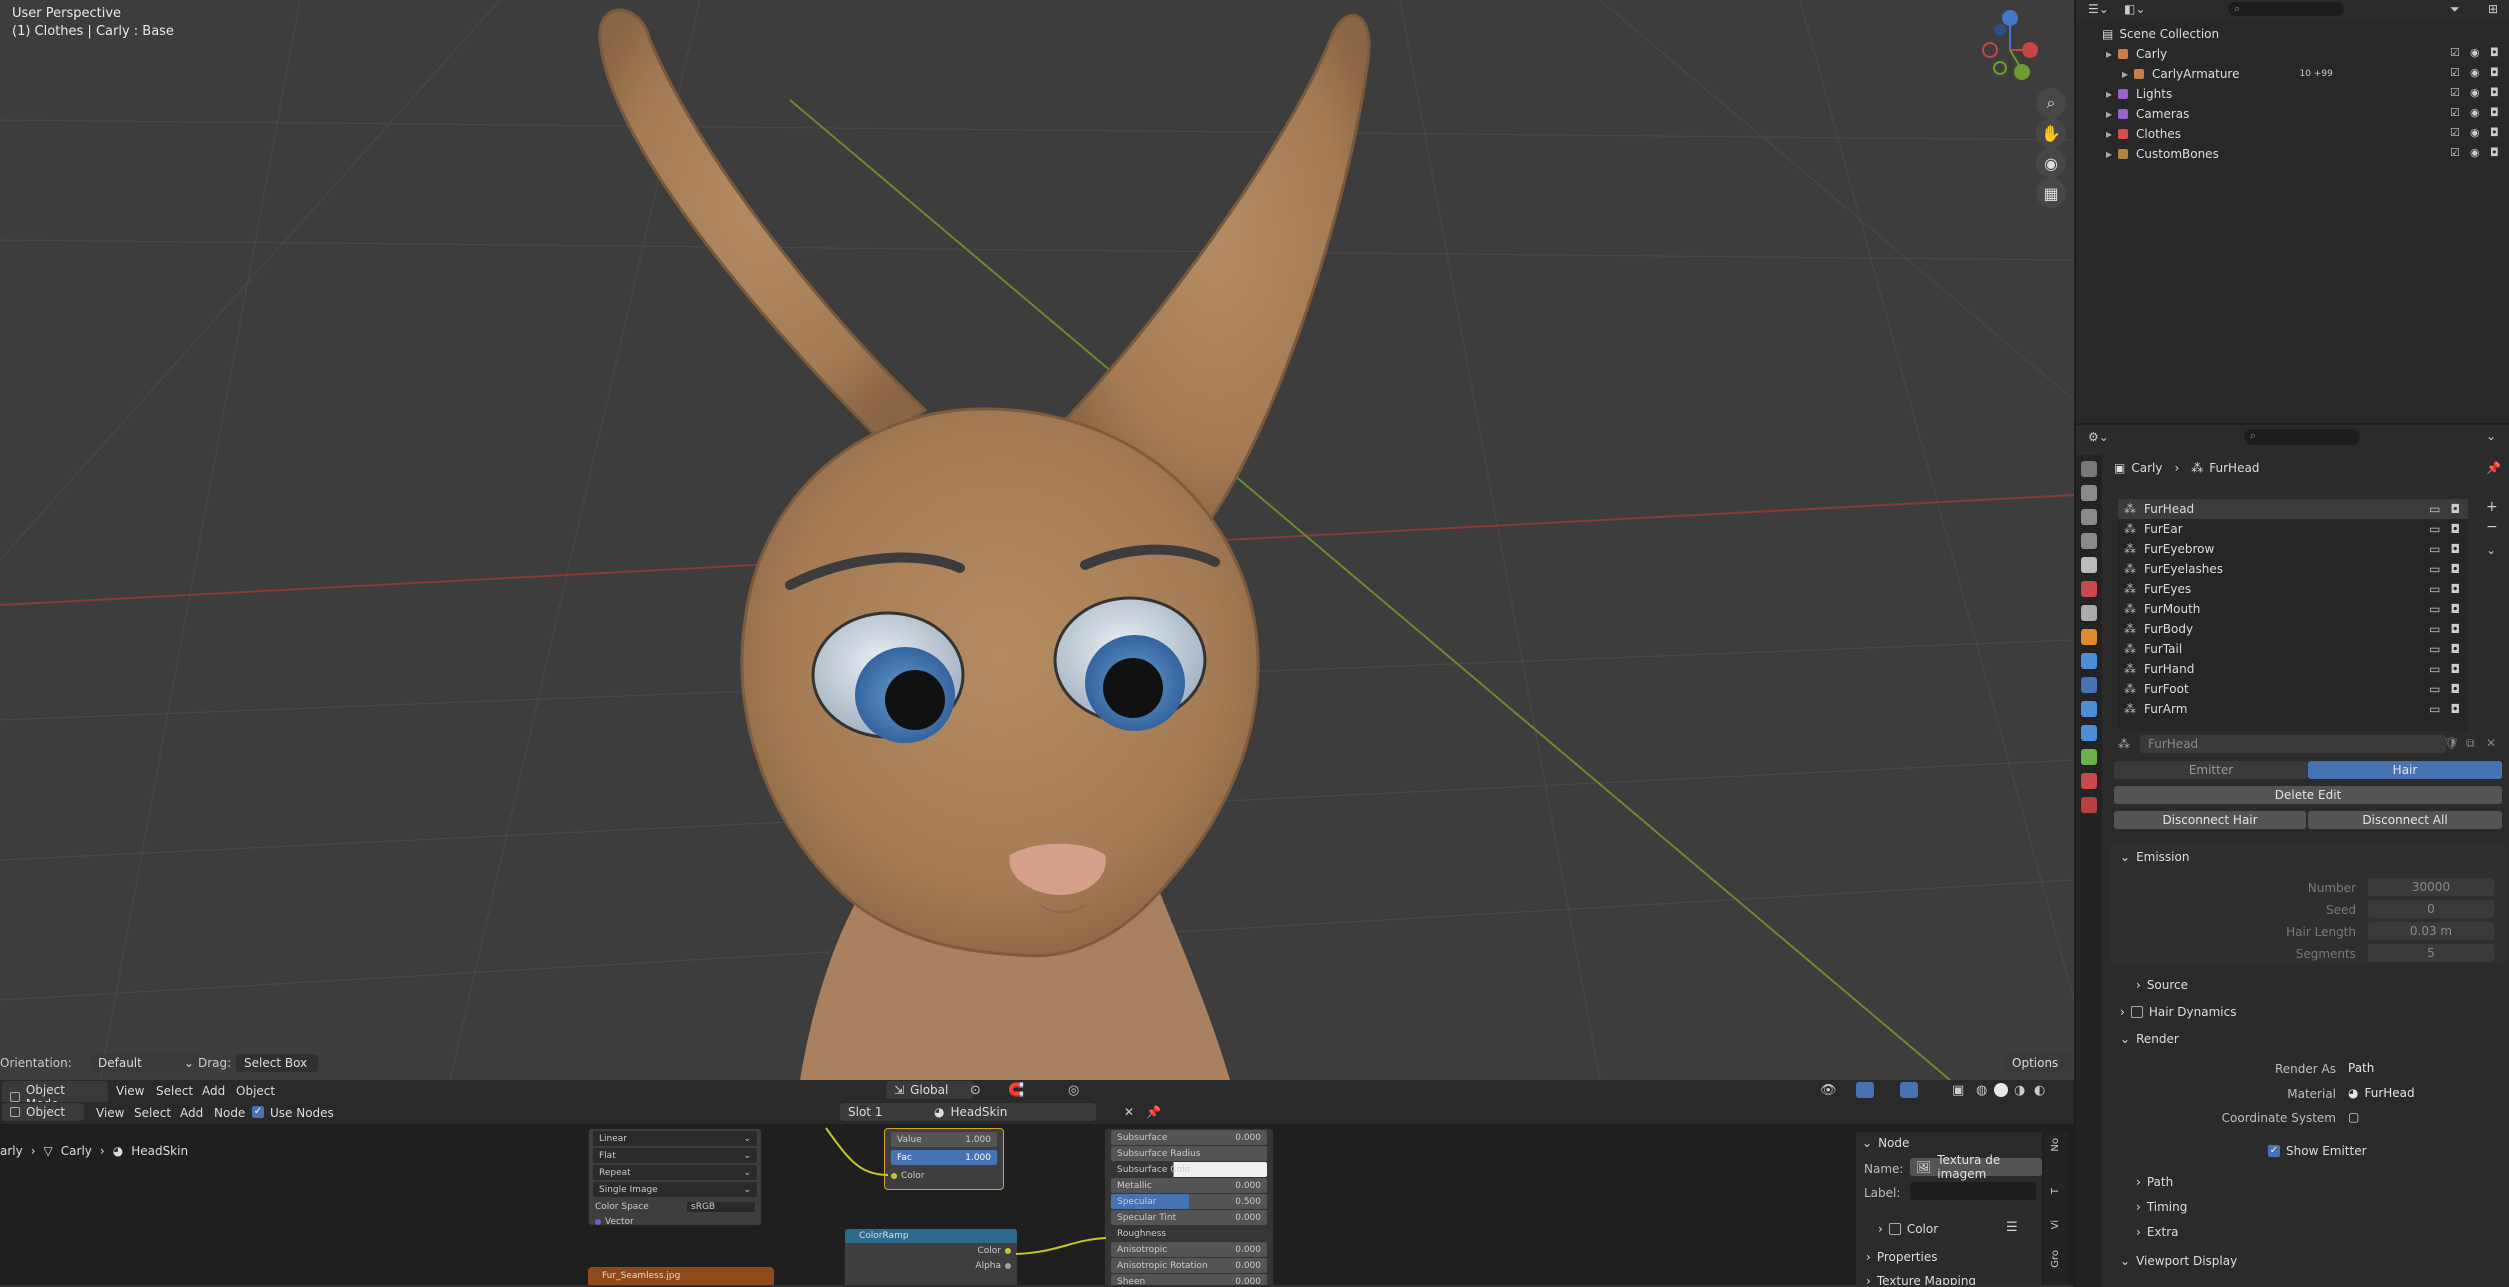 The width and height of the screenshot is (2509, 1287). What do you see at coordinates (2293, 744) in the screenshot?
I see `settings-name-field: FurHead` at bounding box center [2293, 744].